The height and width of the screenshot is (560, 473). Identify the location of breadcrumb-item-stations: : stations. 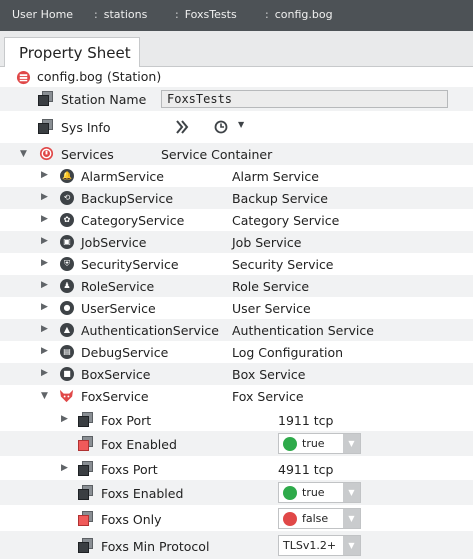
(120, 14).